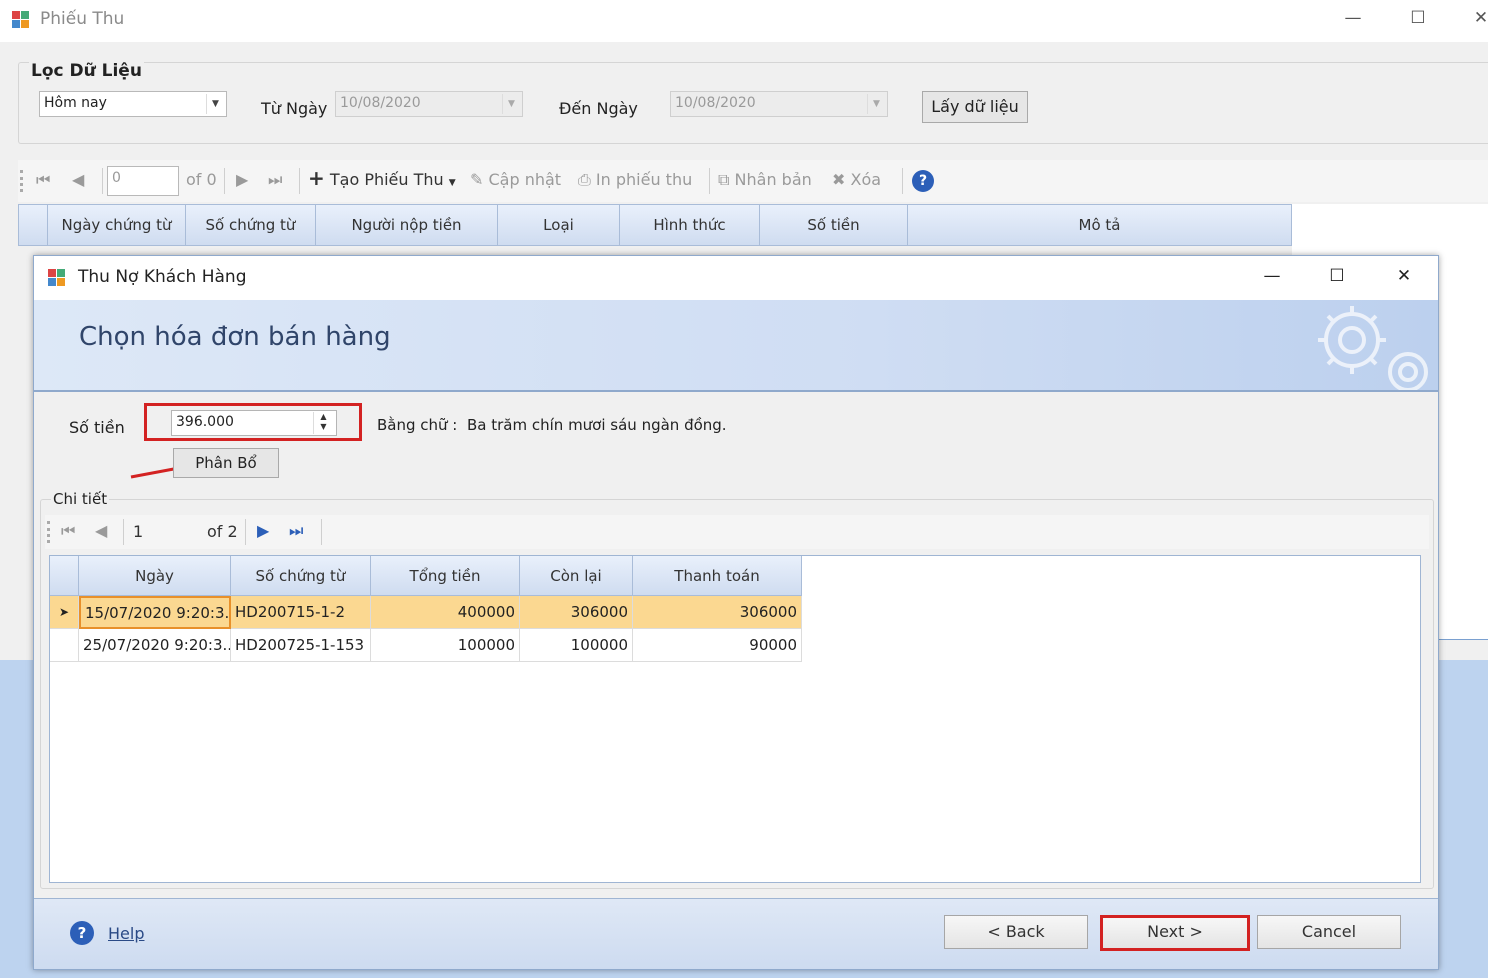 The height and width of the screenshot is (978, 1488). I want to click on remaining-cell: 100000, so click(576, 645).